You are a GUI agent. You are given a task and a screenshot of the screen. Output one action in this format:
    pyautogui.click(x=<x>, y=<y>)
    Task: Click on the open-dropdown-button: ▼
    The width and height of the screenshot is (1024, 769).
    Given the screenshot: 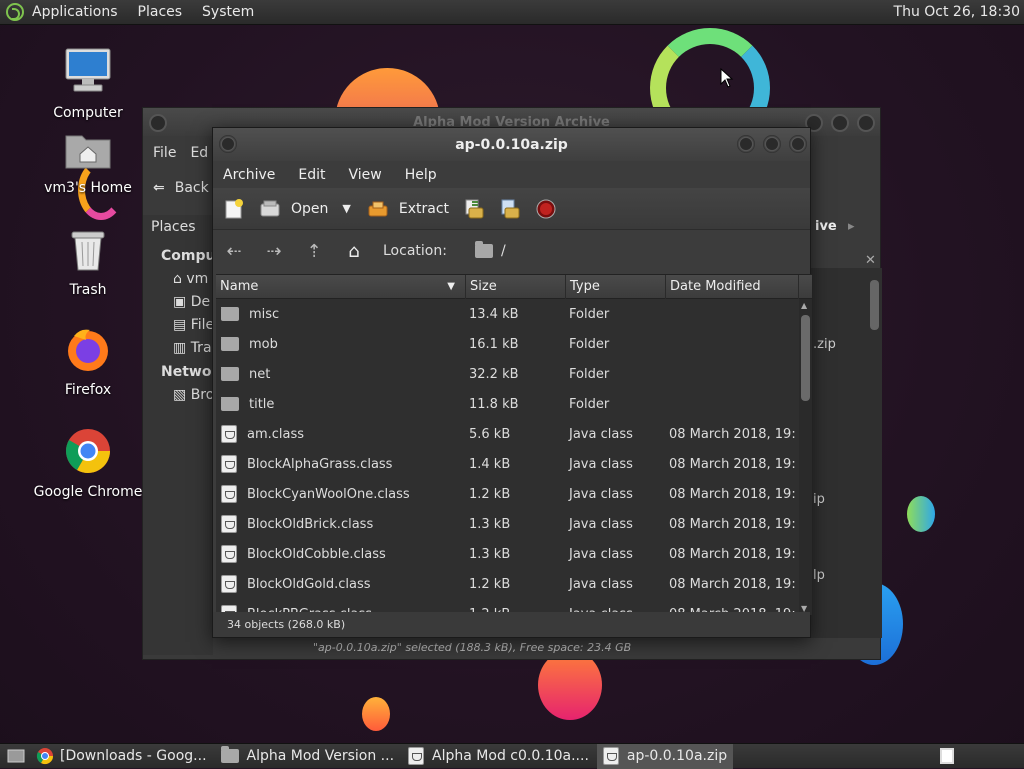 What is the action you would take?
    pyautogui.click(x=346, y=208)
    